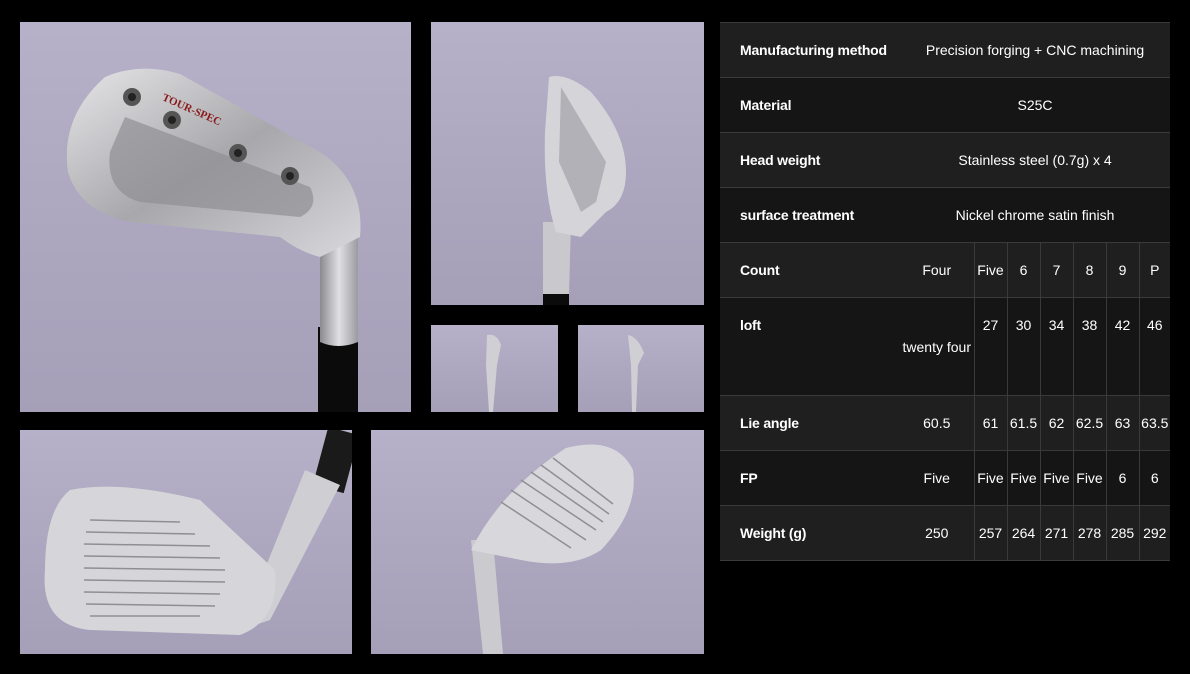 The height and width of the screenshot is (674, 1190). I want to click on spec-row-weight: Weight (g) 250 257 264 271 278 285 292, so click(945, 533).